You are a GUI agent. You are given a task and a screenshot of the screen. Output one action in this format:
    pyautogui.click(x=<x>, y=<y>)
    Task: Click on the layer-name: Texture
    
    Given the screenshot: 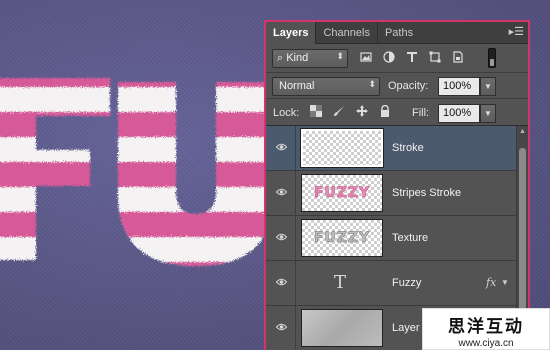 What is the action you would take?
    pyautogui.click(x=410, y=238)
    